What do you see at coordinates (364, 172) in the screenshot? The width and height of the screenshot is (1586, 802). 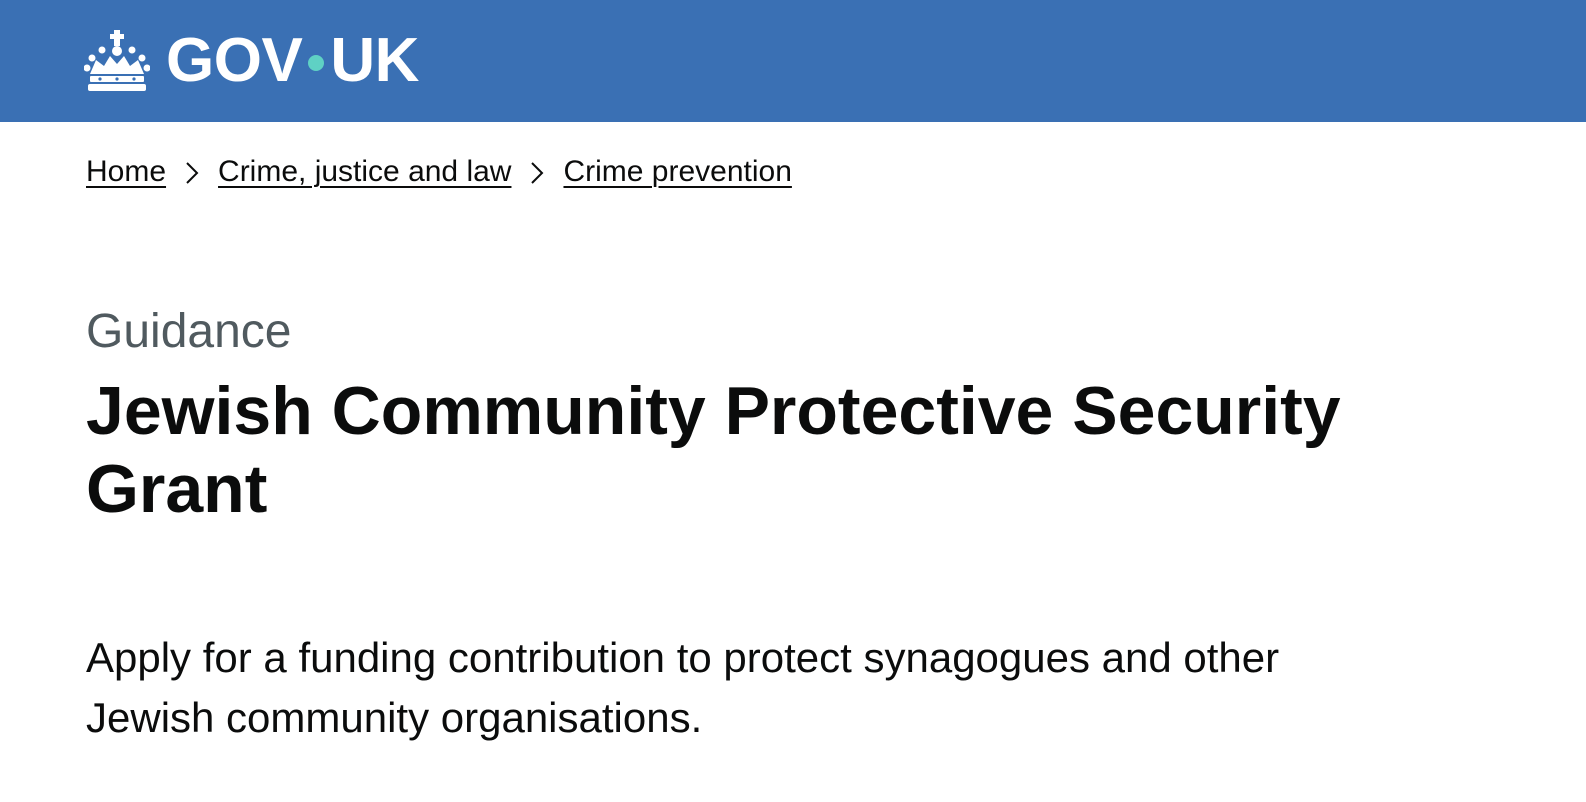 I see `breadcrumb-crime-justice-law: Crime, justice and law` at bounding box center [364, 172].